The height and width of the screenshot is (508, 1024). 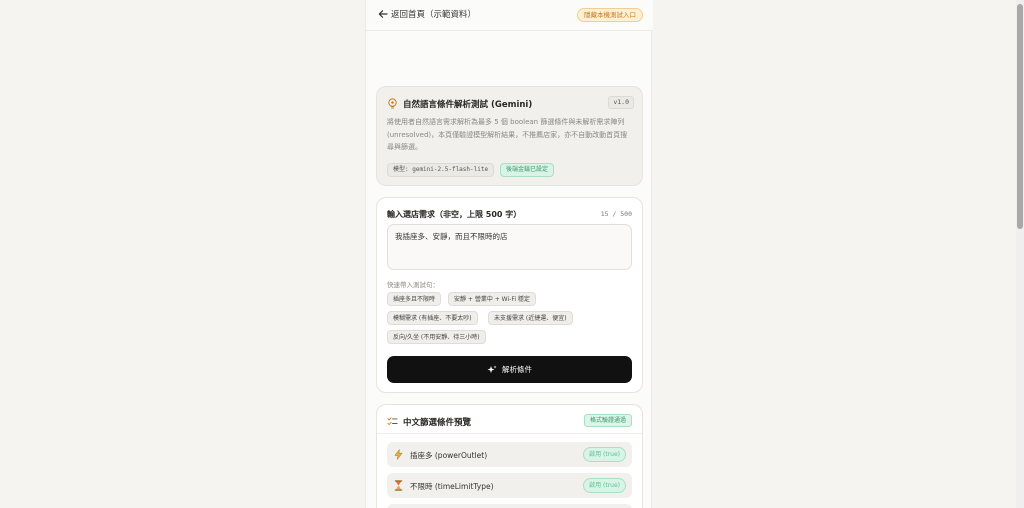 What do you see at coordinates (492, 299) in the screenshot?
I see `quick-chip: 安靜 + 營業中 + Wi-Fi 穩定` at bounding box center [492, 299].